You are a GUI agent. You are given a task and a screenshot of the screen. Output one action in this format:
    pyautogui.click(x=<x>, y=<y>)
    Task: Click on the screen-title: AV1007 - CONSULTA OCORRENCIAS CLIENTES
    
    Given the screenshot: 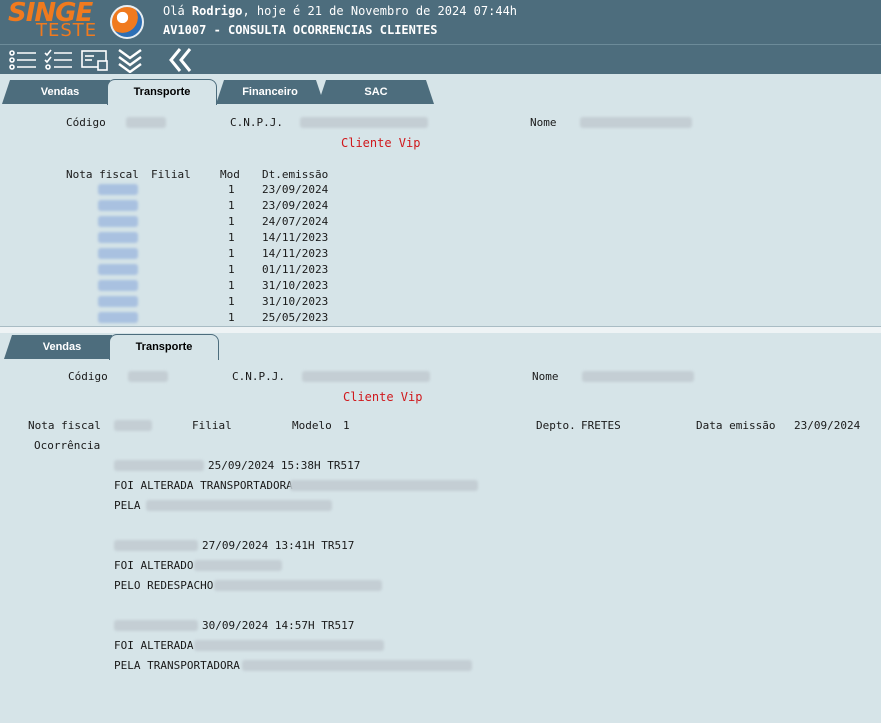 What is the action you would take?
    pyautogui.click(x=300, y=30)
    